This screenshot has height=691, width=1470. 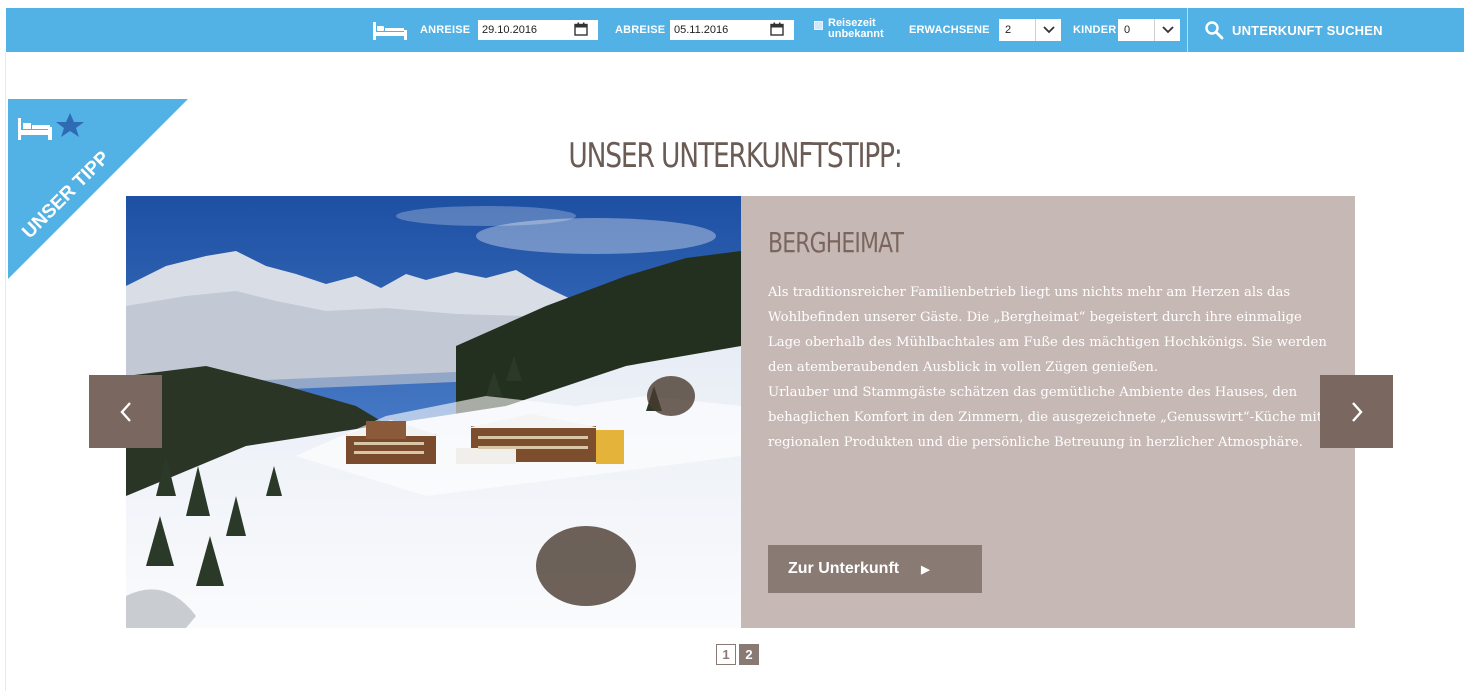 What do you see at coordinates (1030, 30) in the screenshot?
I see `erwachsene-select: 2` at bounding box center [1030, 30].